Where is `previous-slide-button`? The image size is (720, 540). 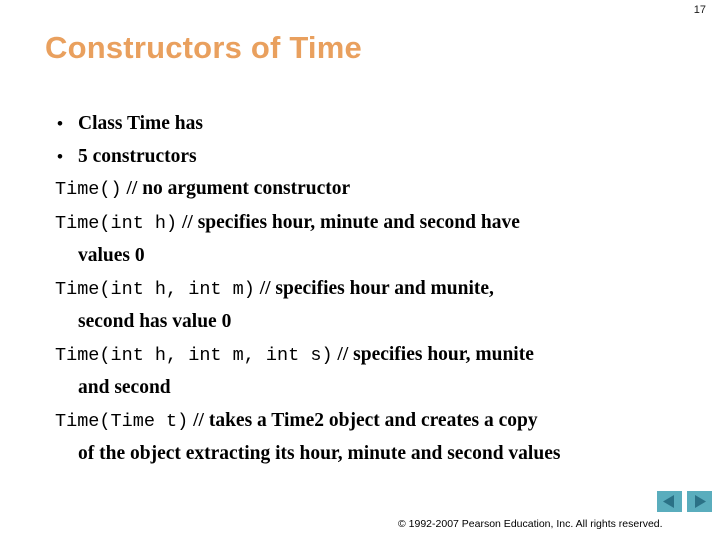 previous-slide-button is located at coordinates (669, 501).